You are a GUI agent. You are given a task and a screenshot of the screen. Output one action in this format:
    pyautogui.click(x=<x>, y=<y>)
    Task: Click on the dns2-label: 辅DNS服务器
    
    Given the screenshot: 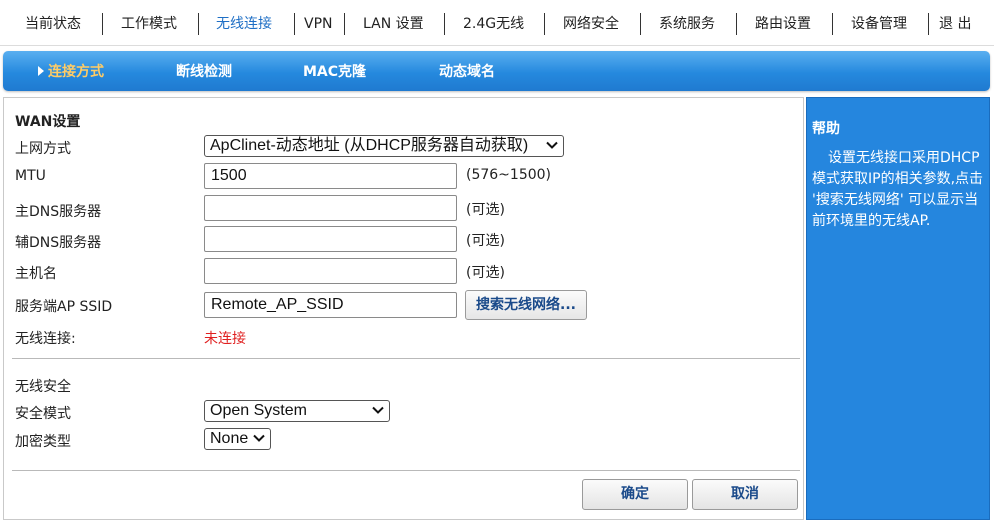 What is the action you would take?
    pyautogui.click(x=58, y=243)
    